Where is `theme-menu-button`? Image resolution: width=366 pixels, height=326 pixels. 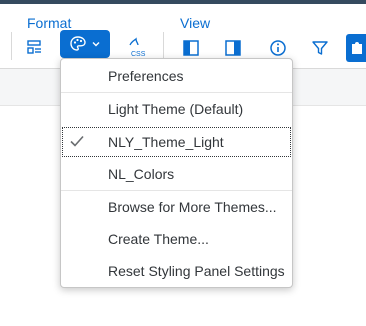
theme-menu-button is located at coordinates (85, 44).